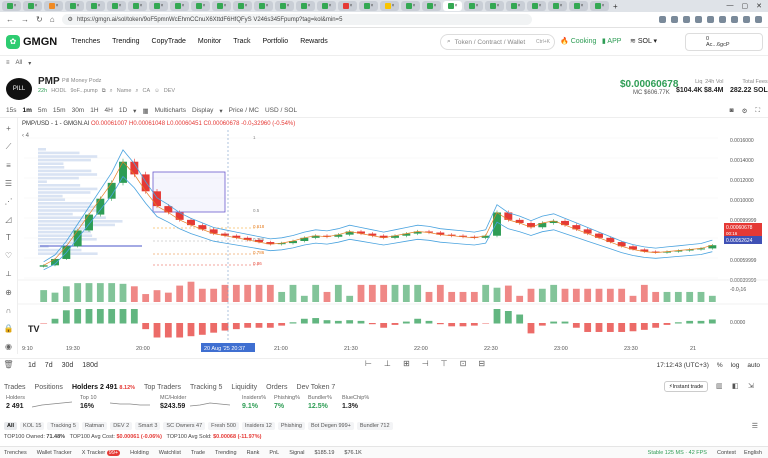  I want to click on expand-icon: ⇲, so click(751, 386).